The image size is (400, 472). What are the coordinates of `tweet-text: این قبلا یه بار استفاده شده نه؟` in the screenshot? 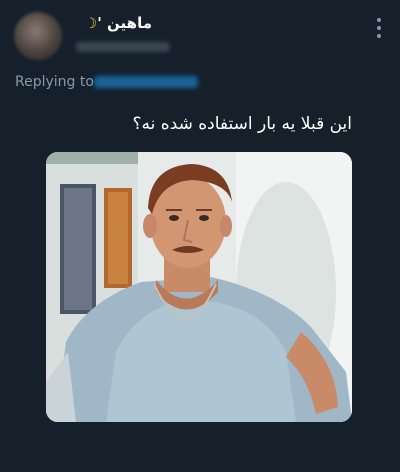 It's located at (242, 124).